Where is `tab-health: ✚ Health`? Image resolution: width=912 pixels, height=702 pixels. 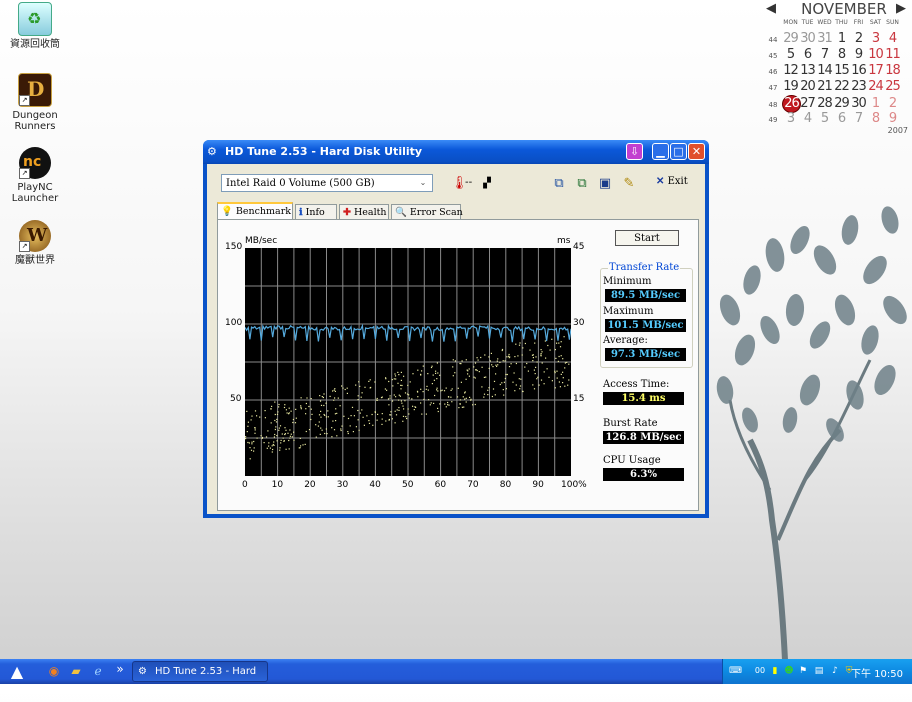
tab-health: ✚ Health is located at coordinates (364, 211).